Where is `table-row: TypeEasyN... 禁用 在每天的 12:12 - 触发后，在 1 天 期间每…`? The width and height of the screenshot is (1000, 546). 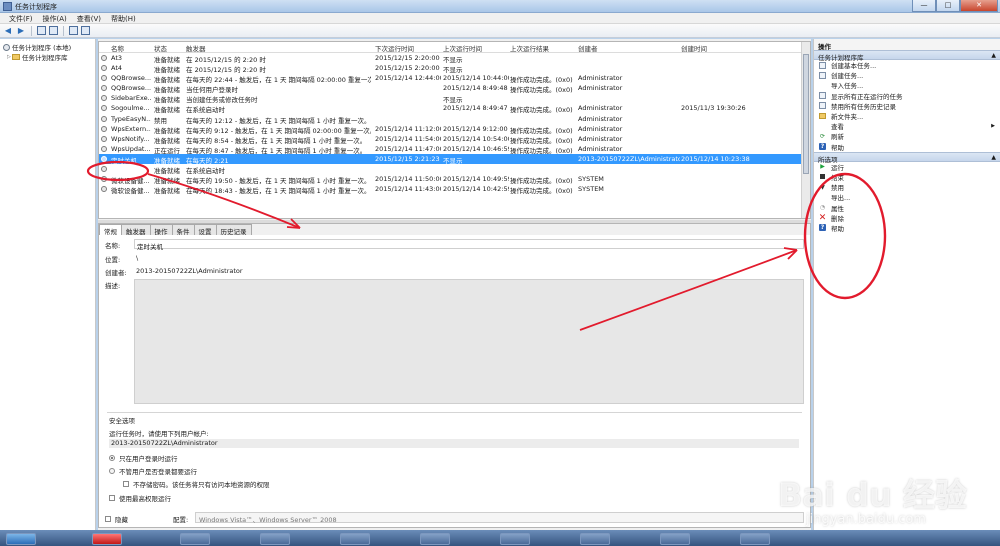 table-row: TypeEasyN... 禁用 在每天的 12:12 - 触发后，在 1 天 期间每… is located at coordinates (454, 119).